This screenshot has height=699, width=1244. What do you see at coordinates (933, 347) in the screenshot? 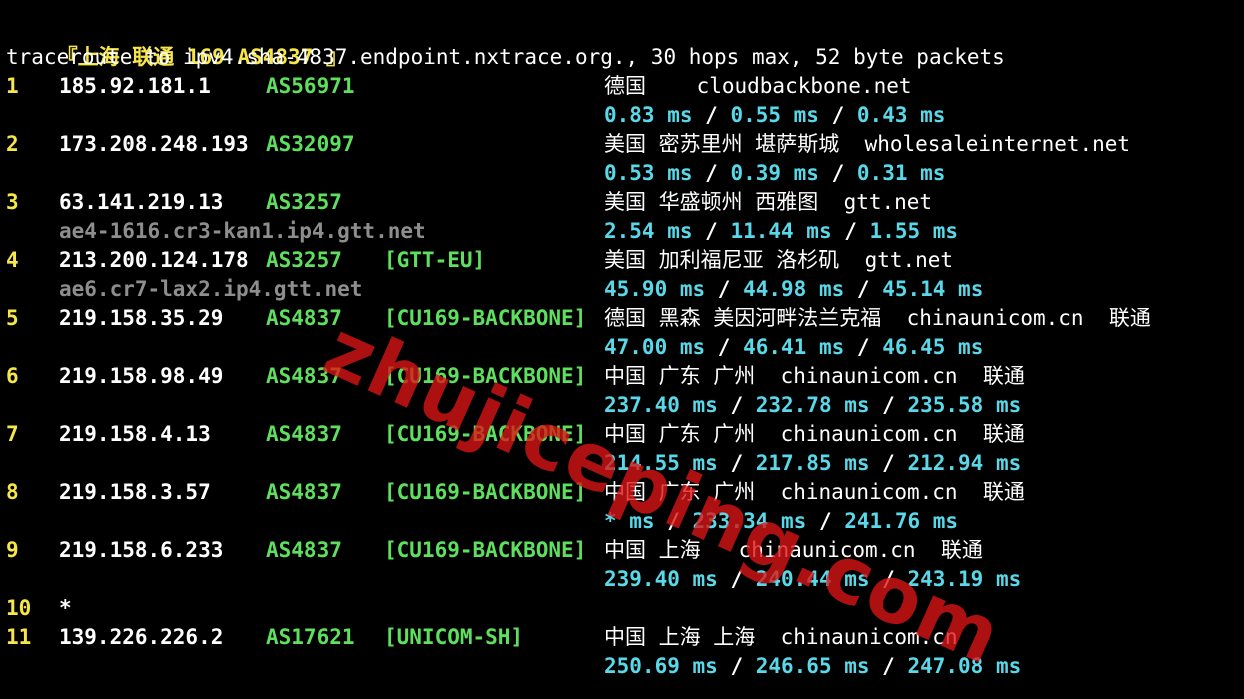
I see `hop-latency: 46.45 ms` at bounding box center [933, 347].